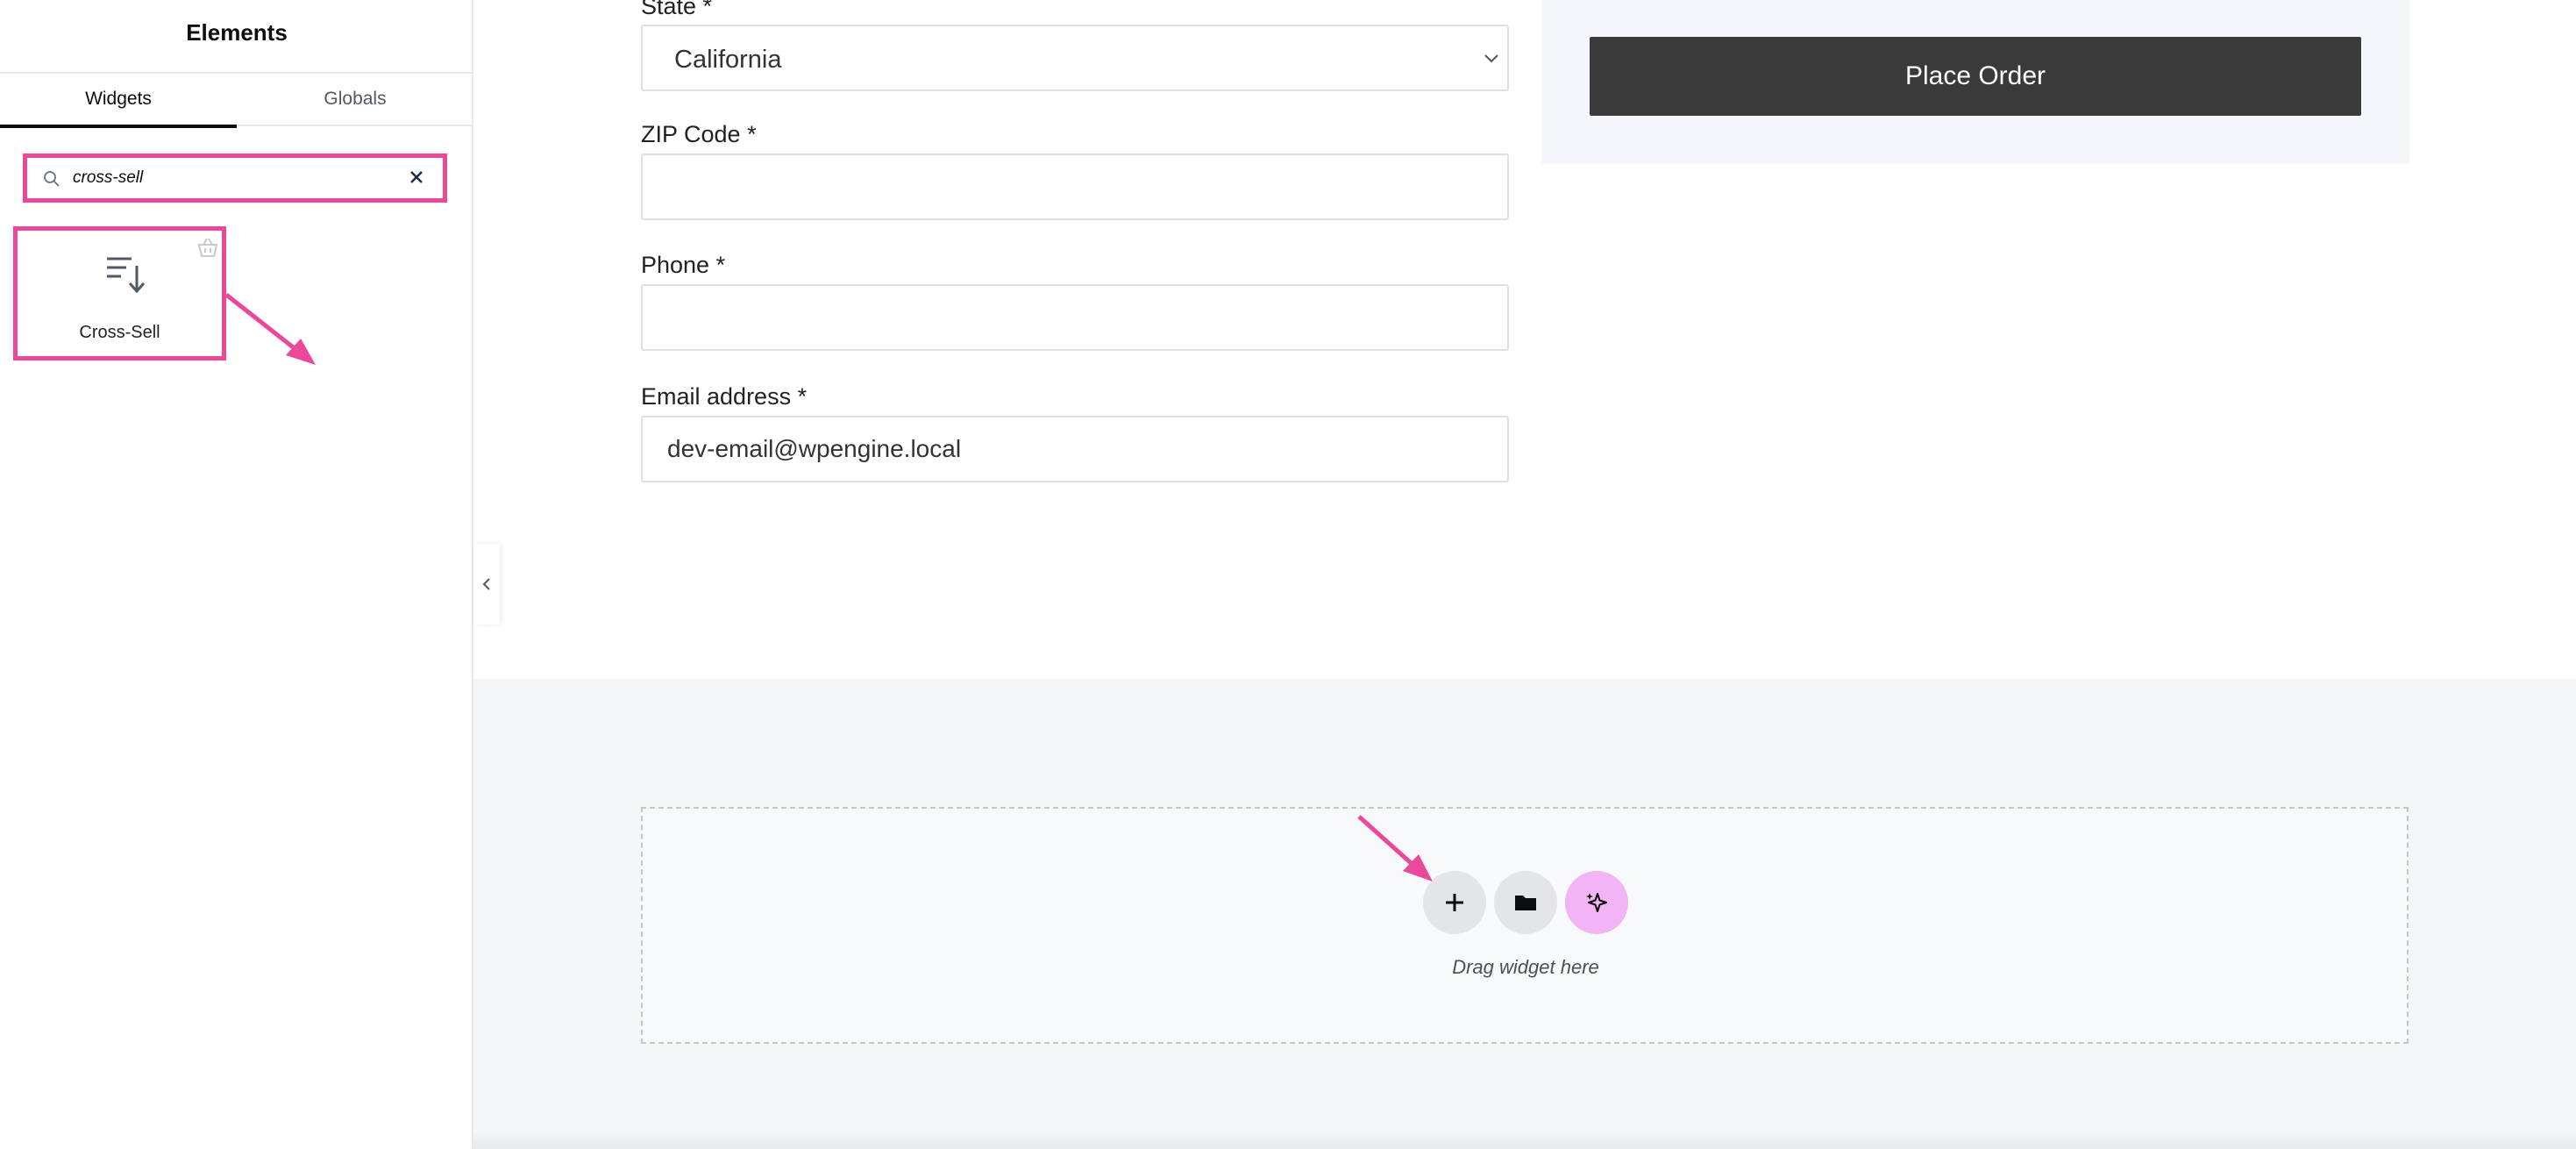  What do you see at coordinates (119, 333) in the screenshot?
I see `widget-label: Cross-Sell` at bounding box center [119, 333].